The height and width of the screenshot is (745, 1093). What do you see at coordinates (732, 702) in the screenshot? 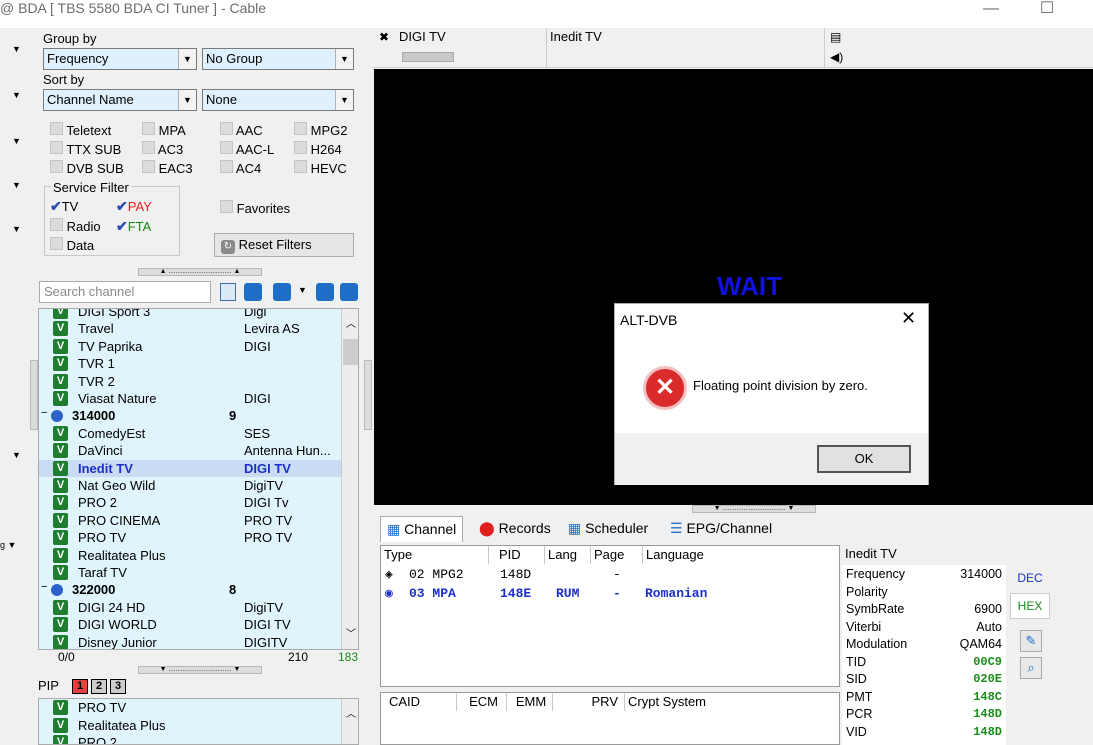
I see `column-header: Crypt System` at bounding box center [732, 702].